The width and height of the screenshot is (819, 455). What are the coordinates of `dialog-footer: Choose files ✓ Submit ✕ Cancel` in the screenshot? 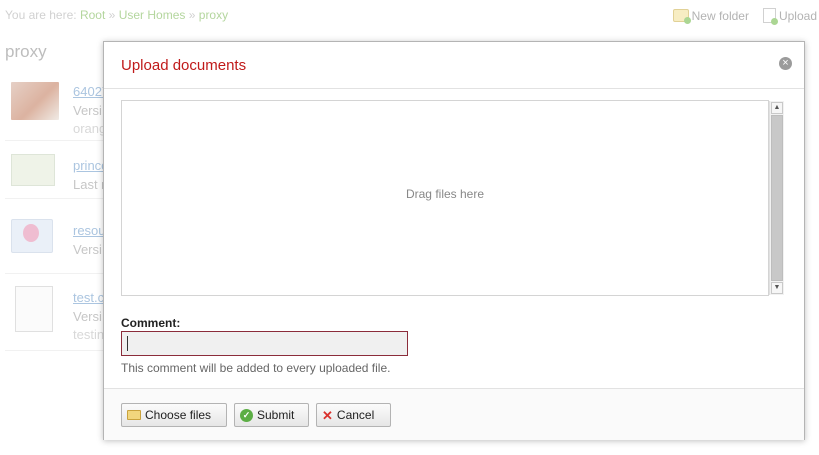 It's located at (454, 414).